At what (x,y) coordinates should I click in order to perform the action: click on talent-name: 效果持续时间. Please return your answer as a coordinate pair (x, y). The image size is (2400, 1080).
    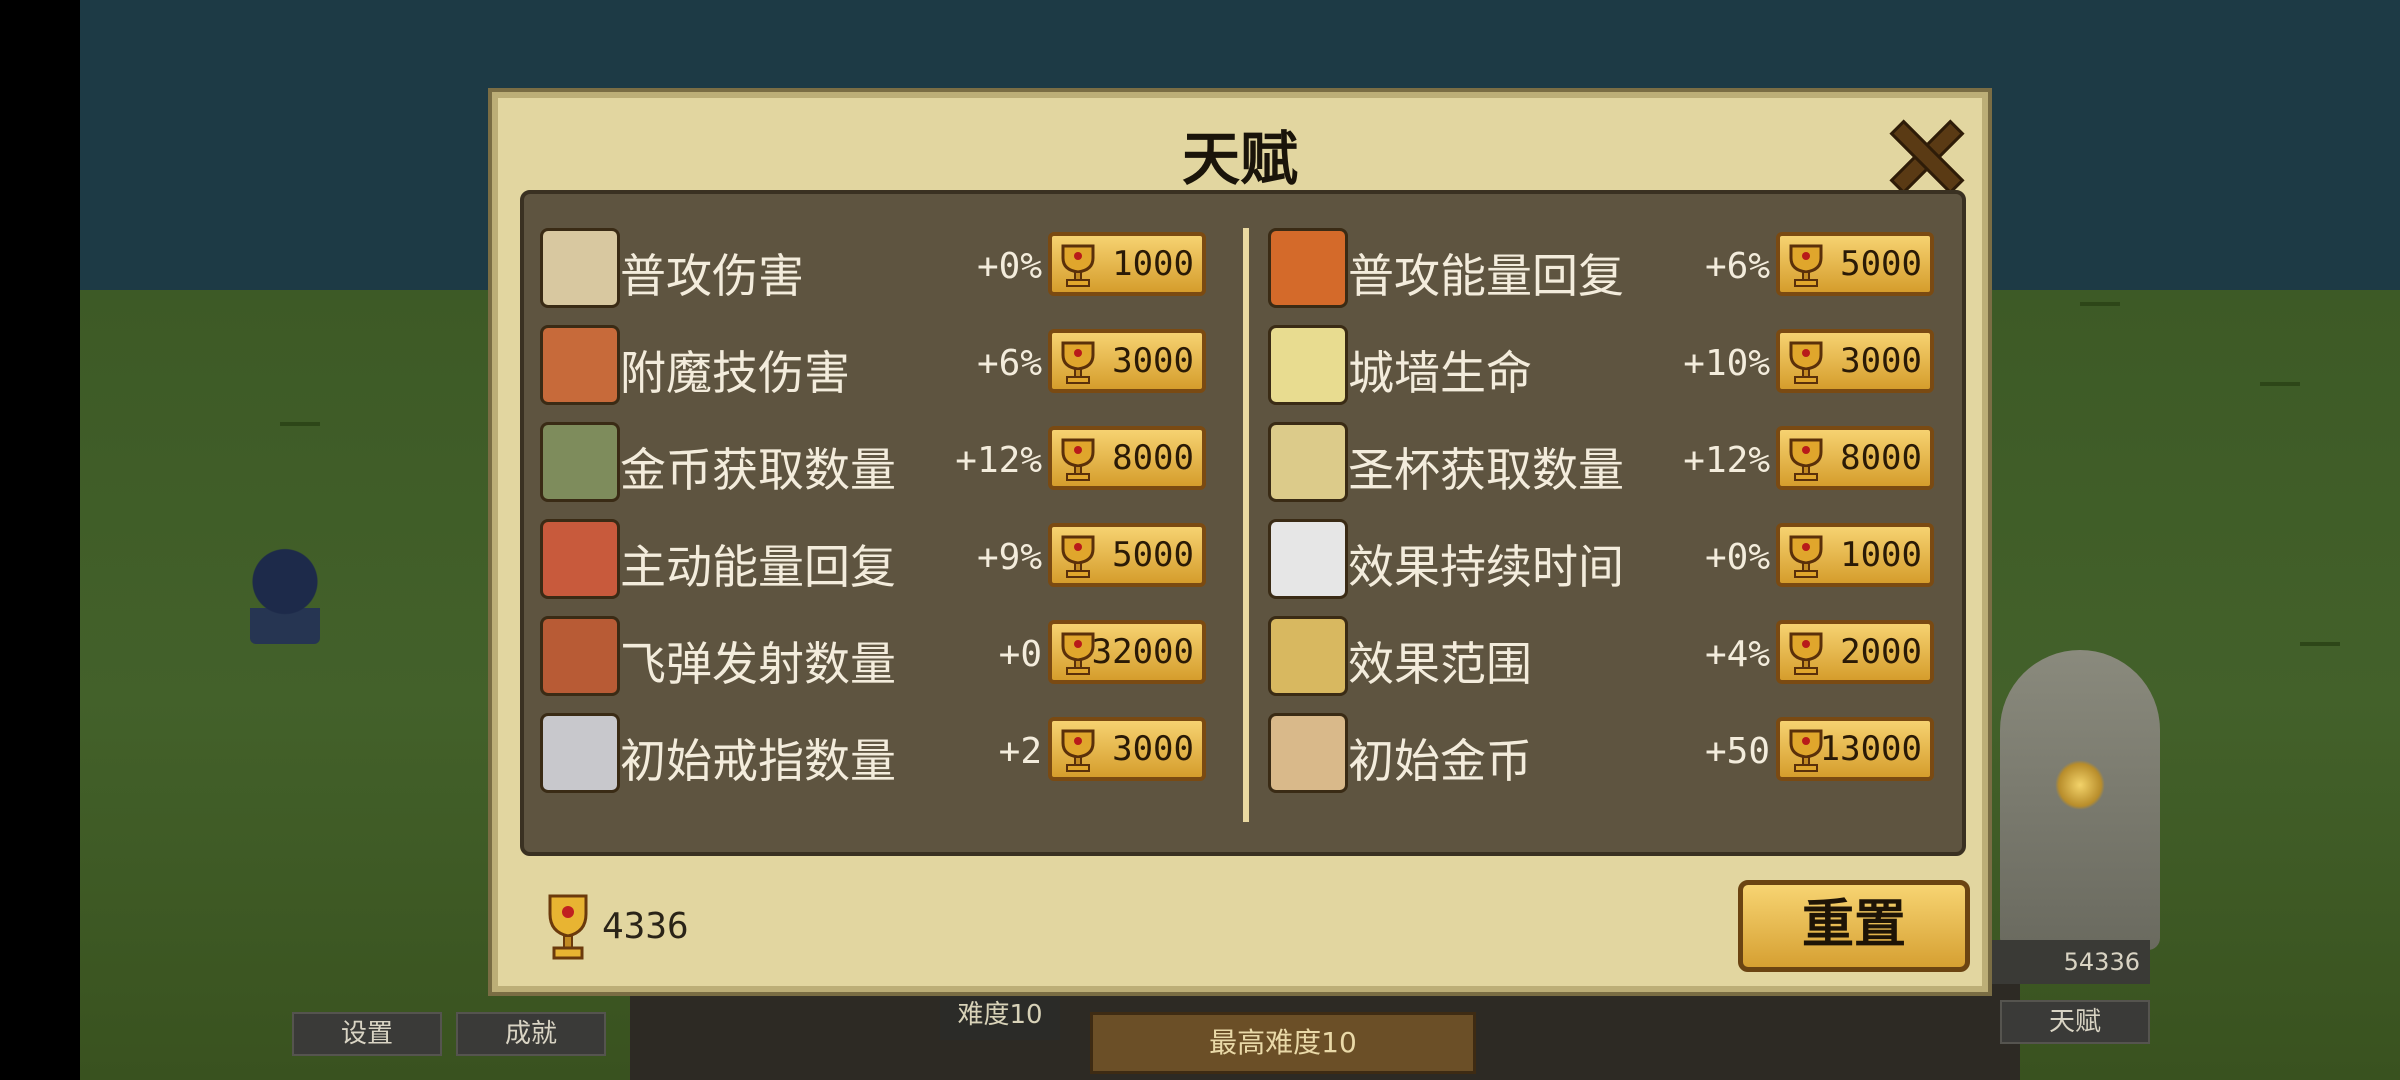
    Looking at the image, I should click on (1486, 567).